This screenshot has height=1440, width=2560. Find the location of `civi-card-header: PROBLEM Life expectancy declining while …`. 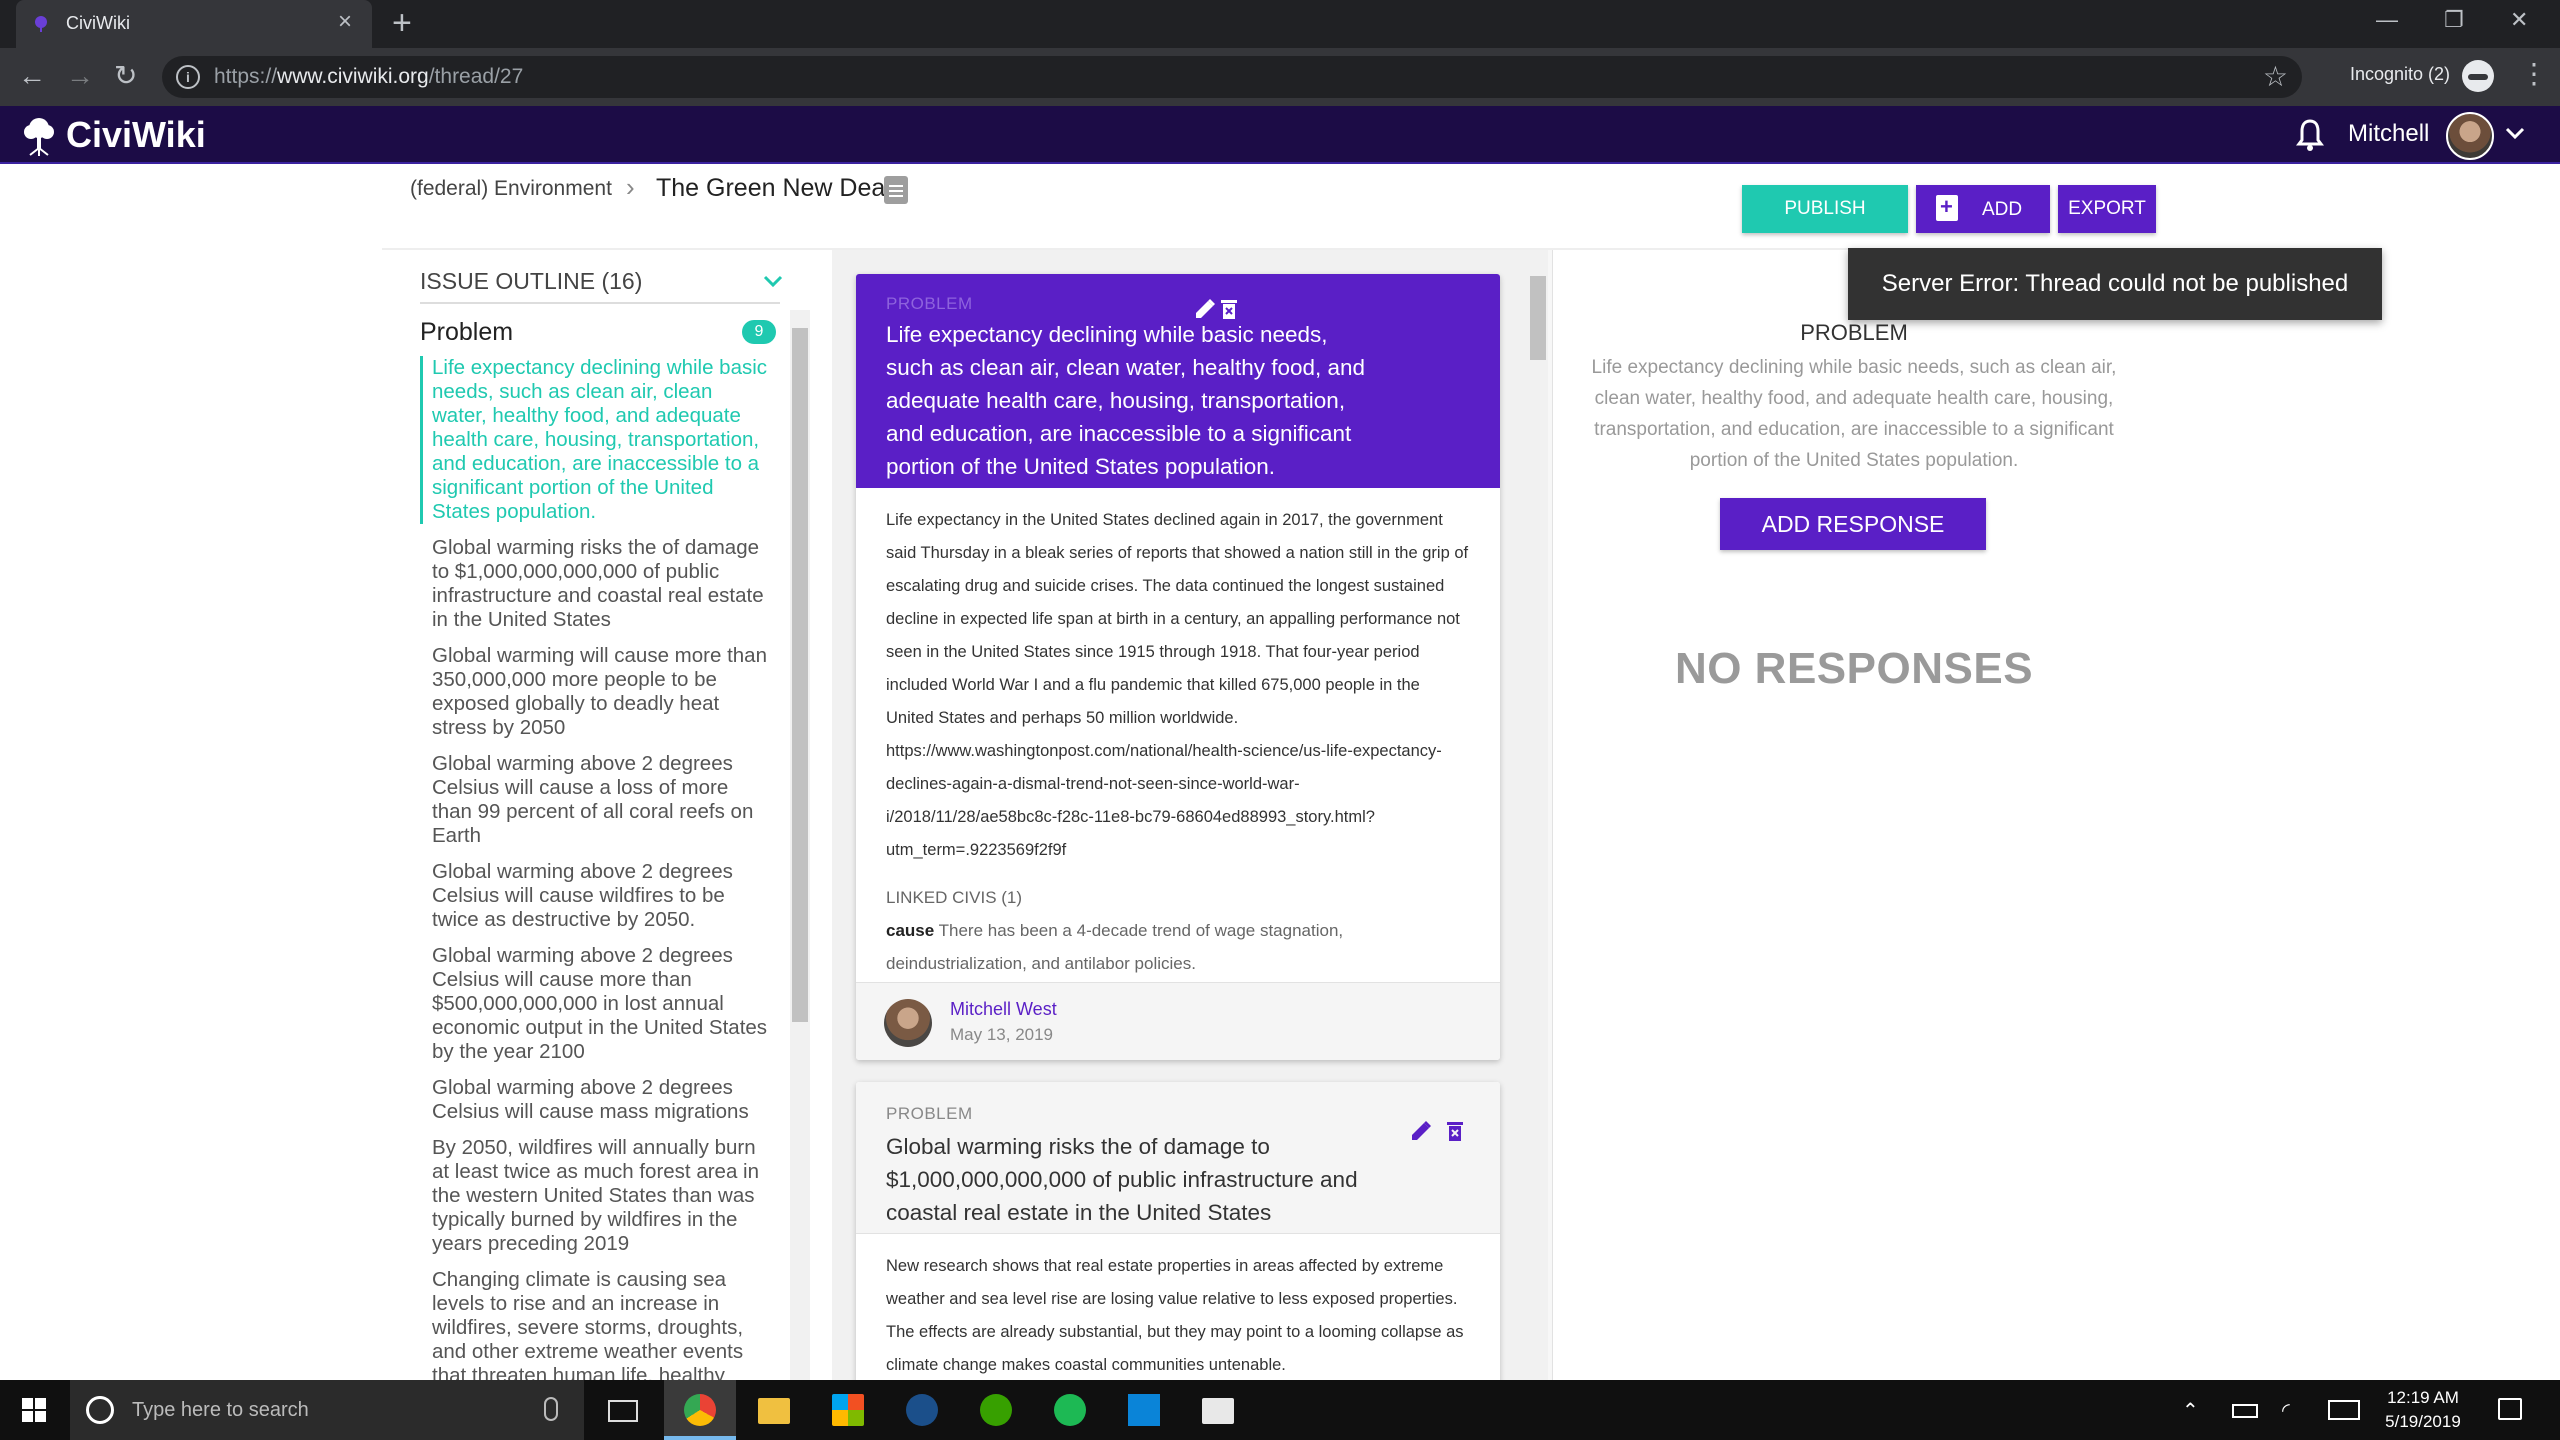

civi-card-header: PROBLEM Life expectancy declining while … is located at coordinates (1178, 381).